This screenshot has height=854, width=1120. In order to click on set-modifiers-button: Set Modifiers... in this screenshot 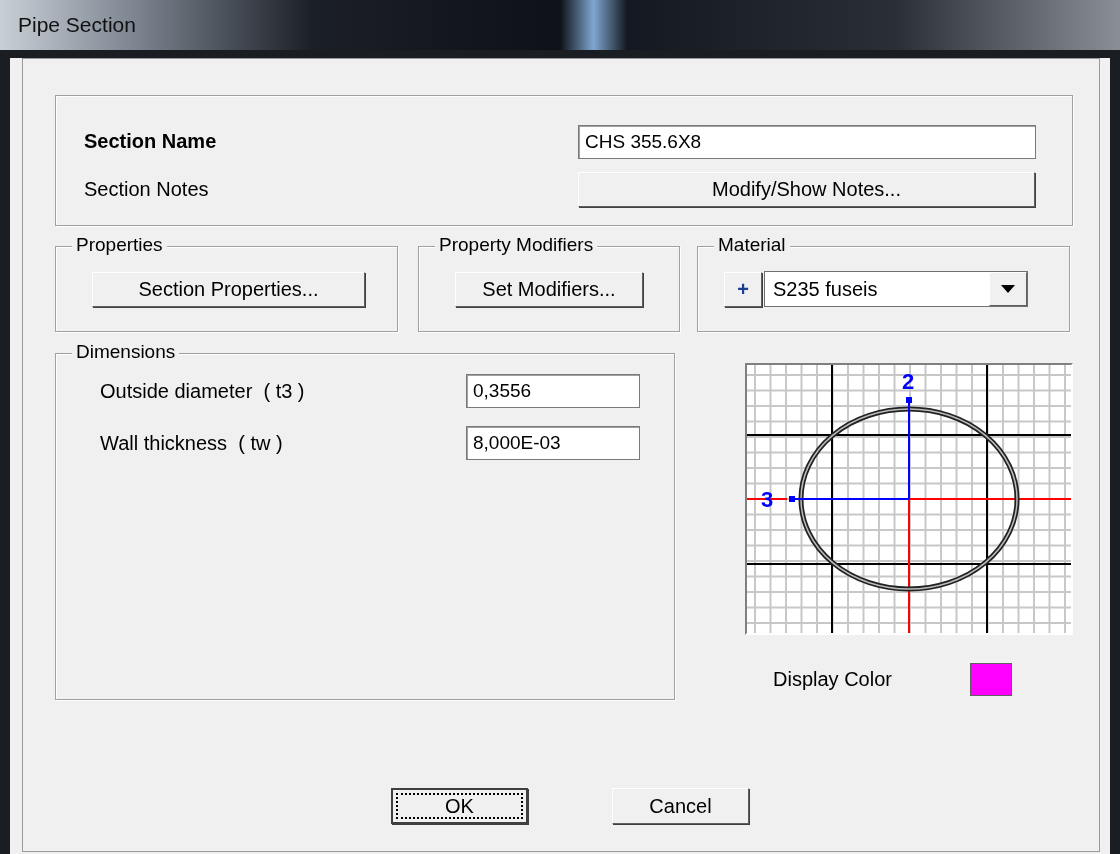, I will do `click(549, 289)`.